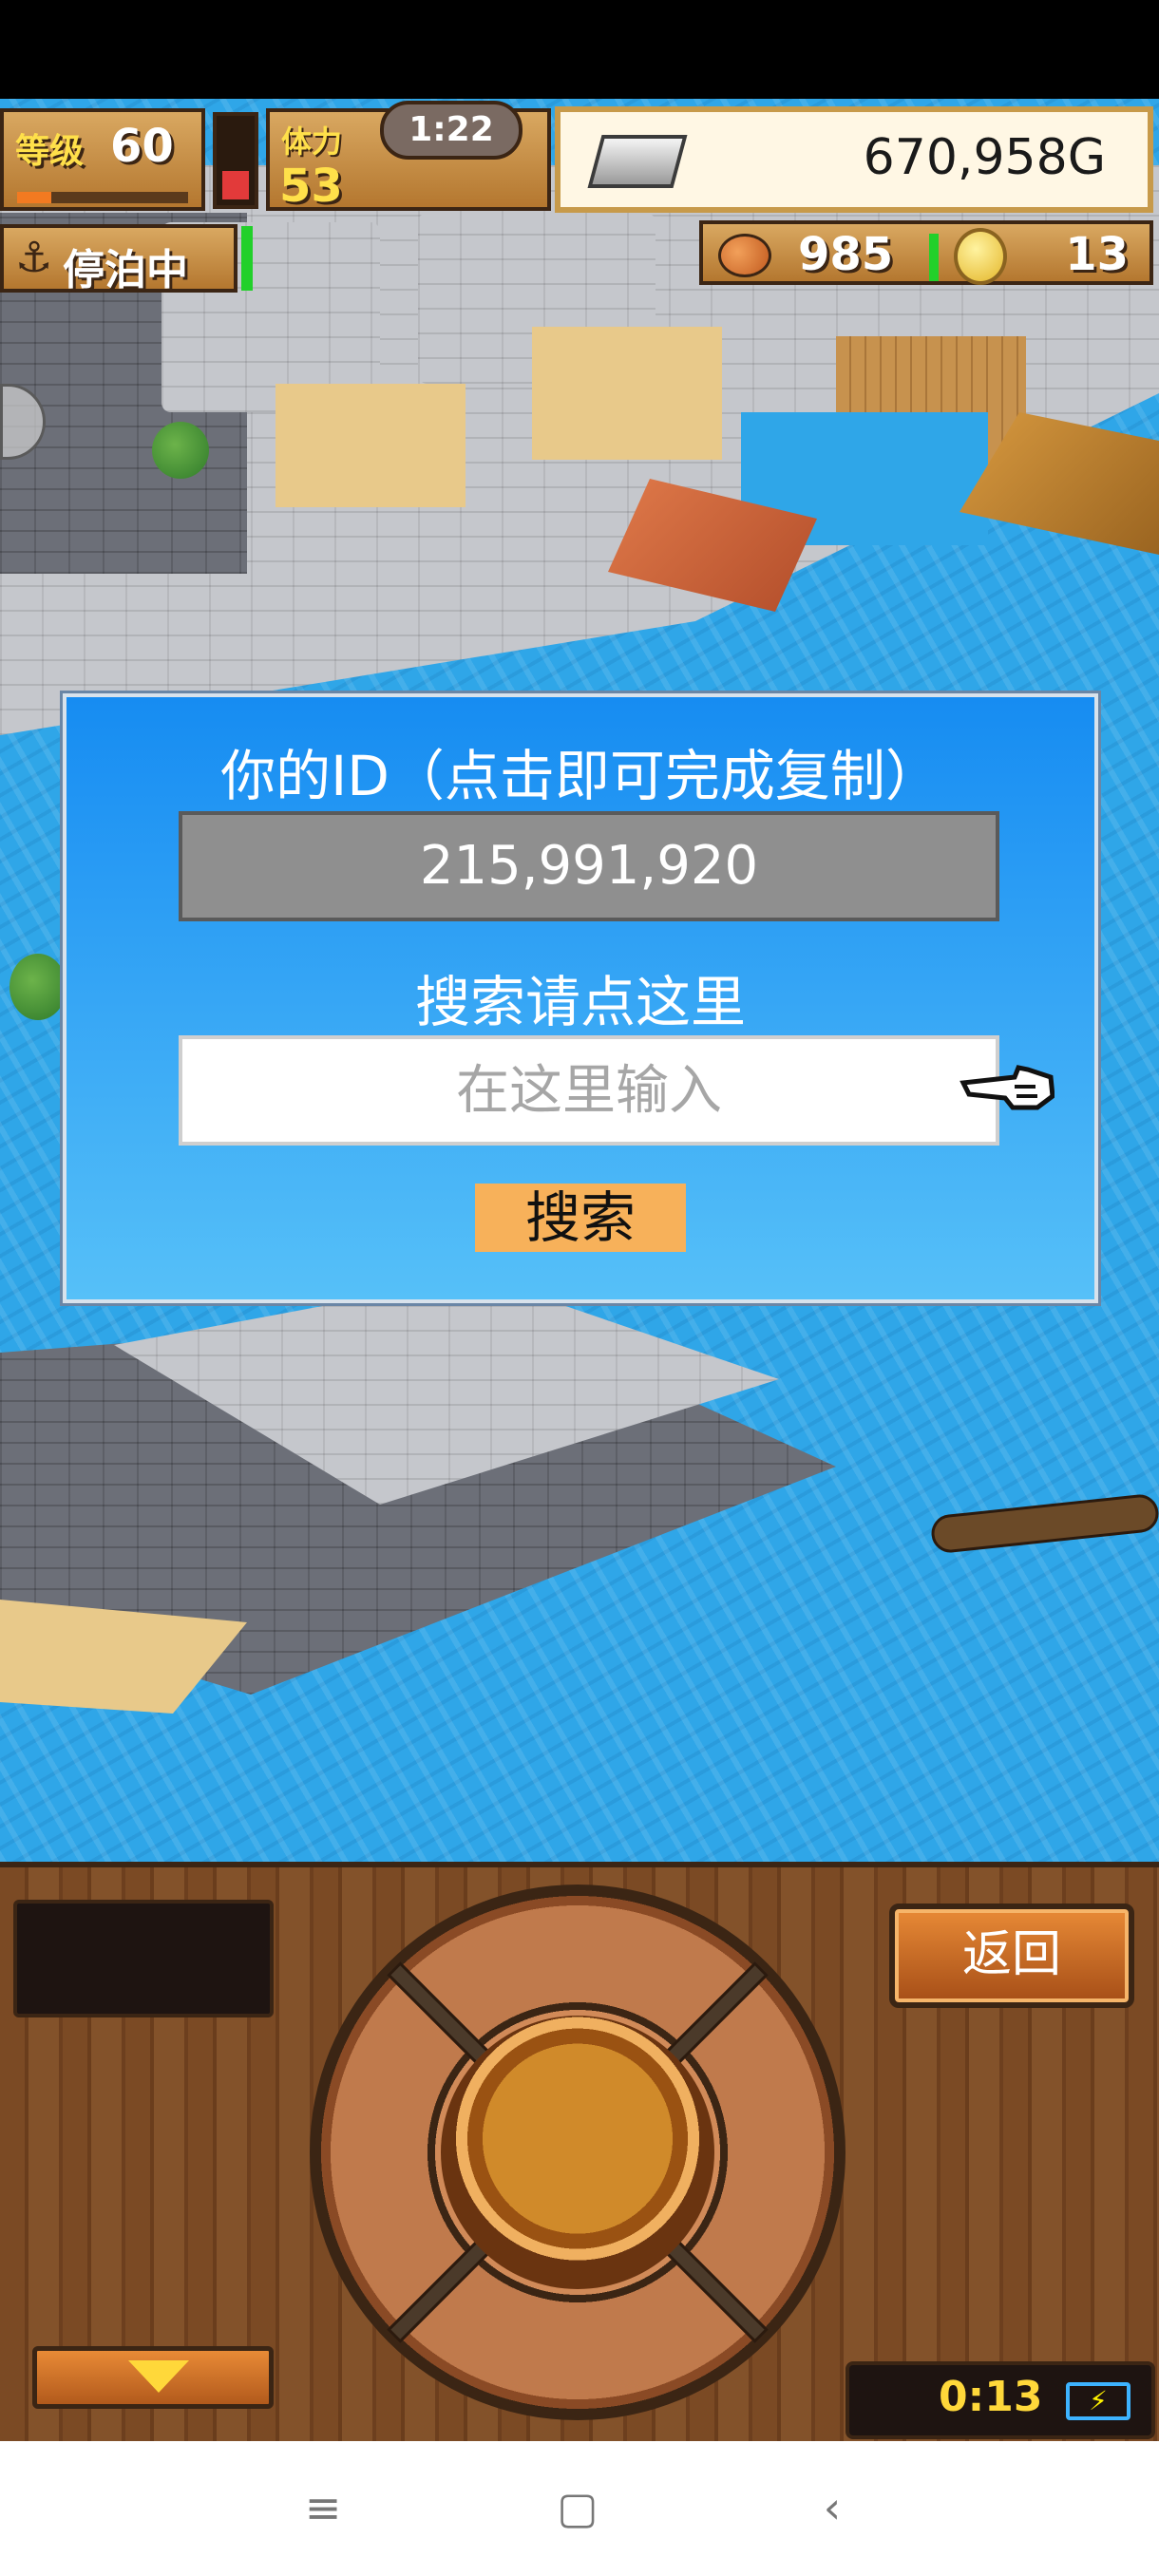 Image resolution: width=1159 pixels, height=2576 pixels. What do you see at coordinates (580, 776) in the screenshot?
I see `dialog-title: 你的ID（点击即可完成复制）` at bounding box center [580, 776].